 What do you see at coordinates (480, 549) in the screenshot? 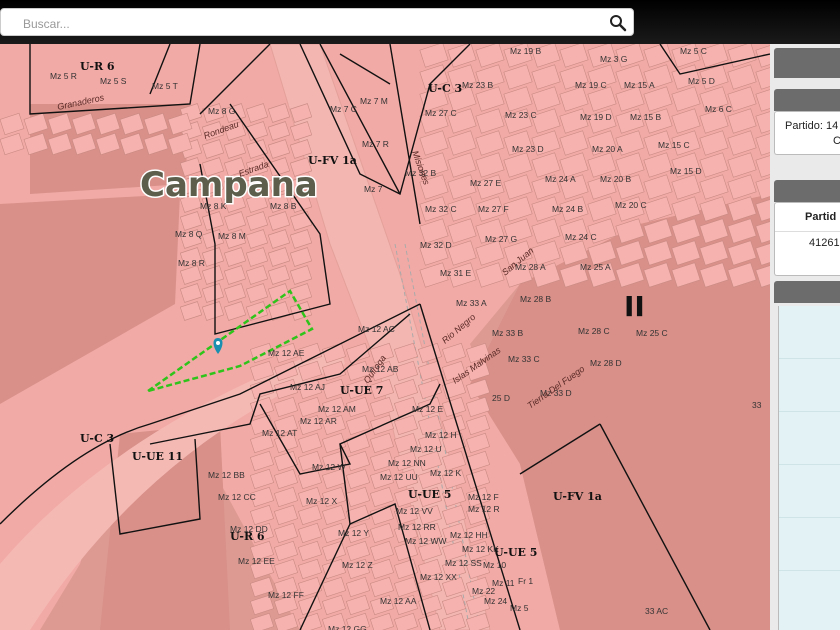
I see `block-label: Mz 12 KK` at bounding box center [480, 549].